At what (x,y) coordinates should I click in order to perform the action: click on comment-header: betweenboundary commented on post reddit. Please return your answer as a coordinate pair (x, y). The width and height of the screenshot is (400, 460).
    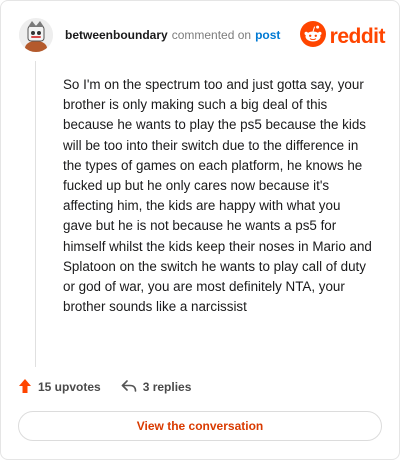
    Looking at the image, I should click on (202, 35).